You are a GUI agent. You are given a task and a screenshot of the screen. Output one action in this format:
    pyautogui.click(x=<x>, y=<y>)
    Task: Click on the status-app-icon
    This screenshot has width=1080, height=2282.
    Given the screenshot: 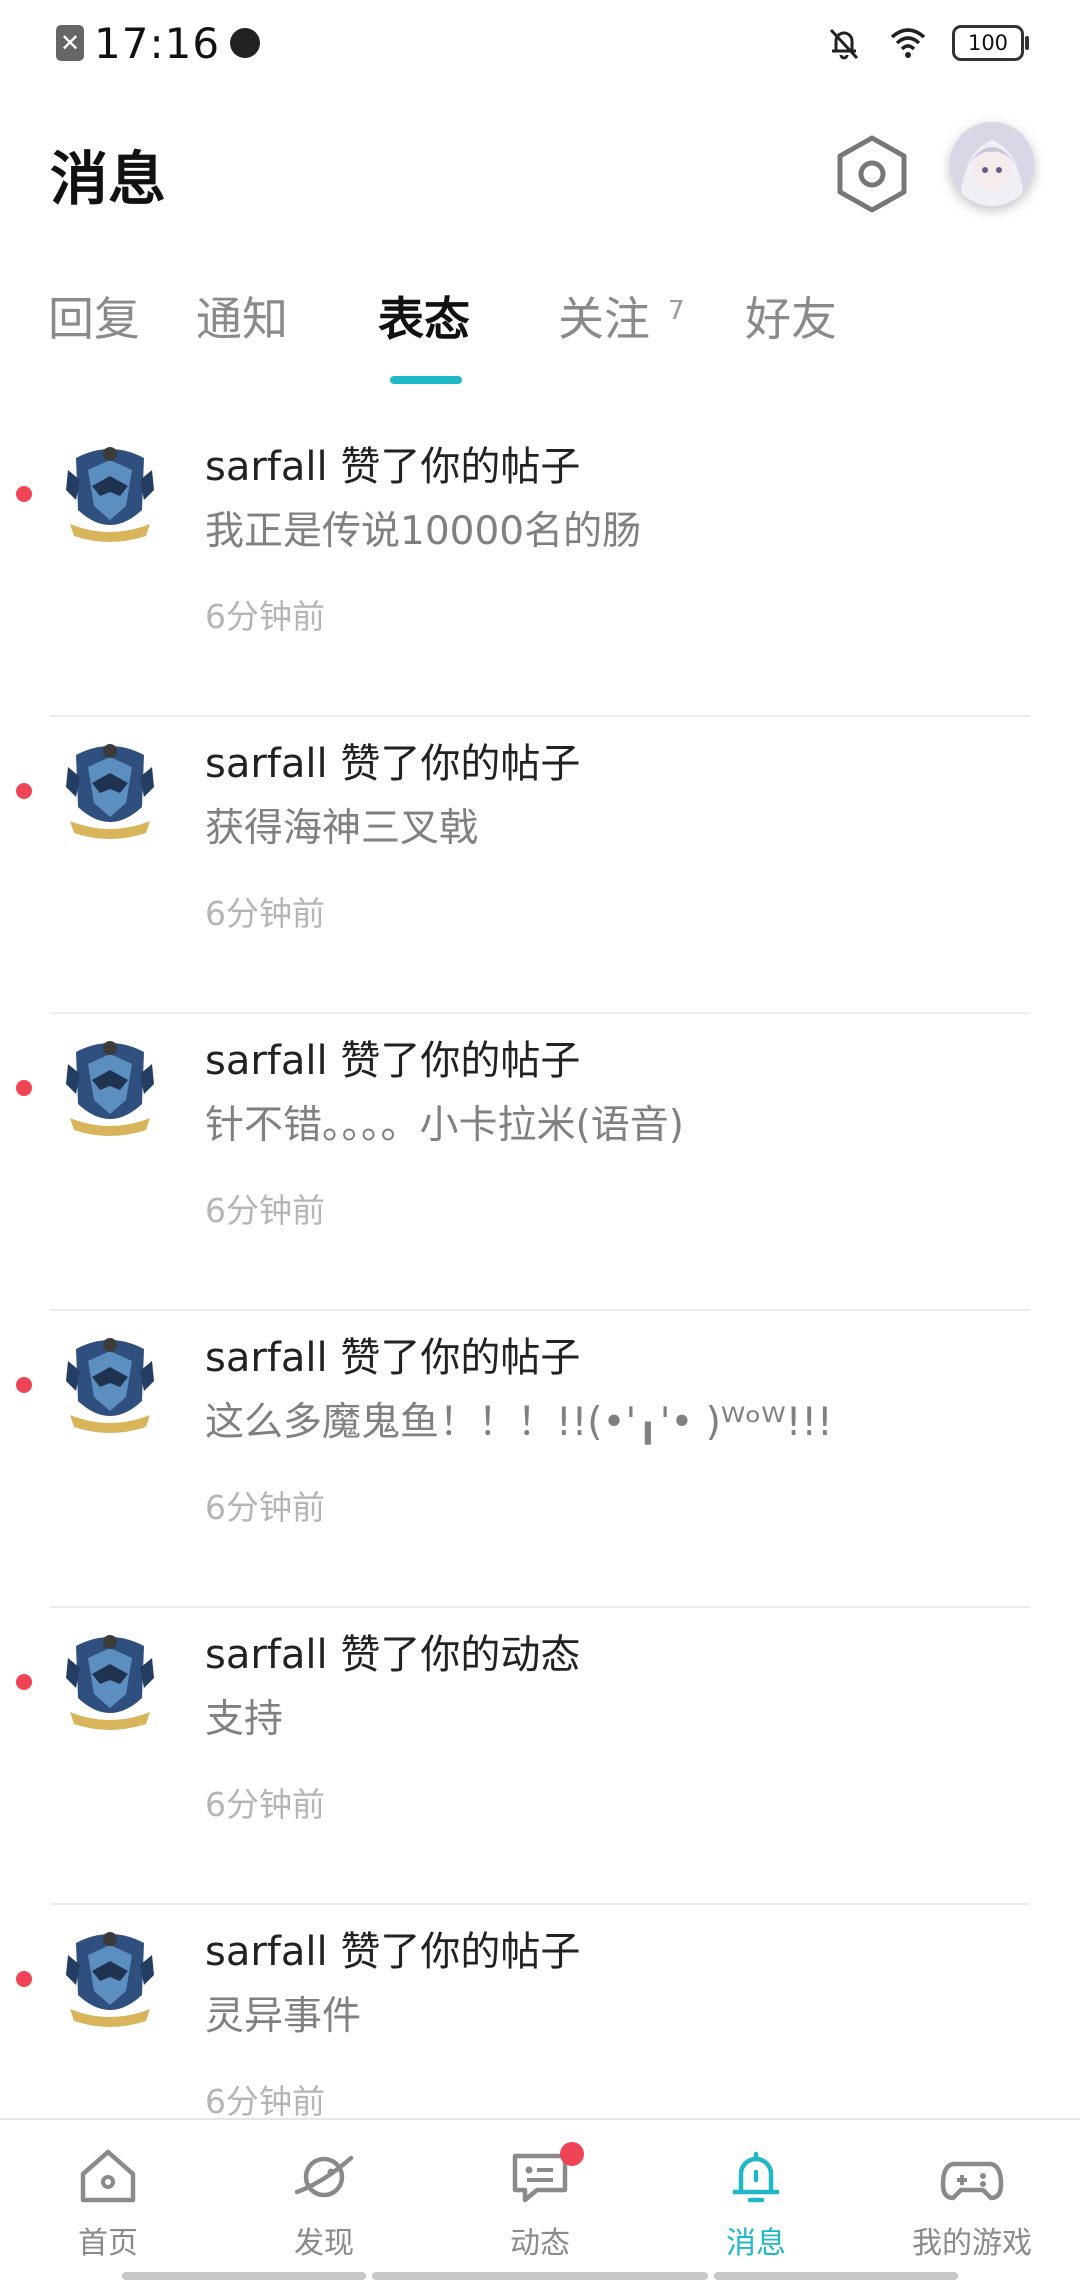 What is the action you would take?
    pyautogui.click(x=245, y=43)
    